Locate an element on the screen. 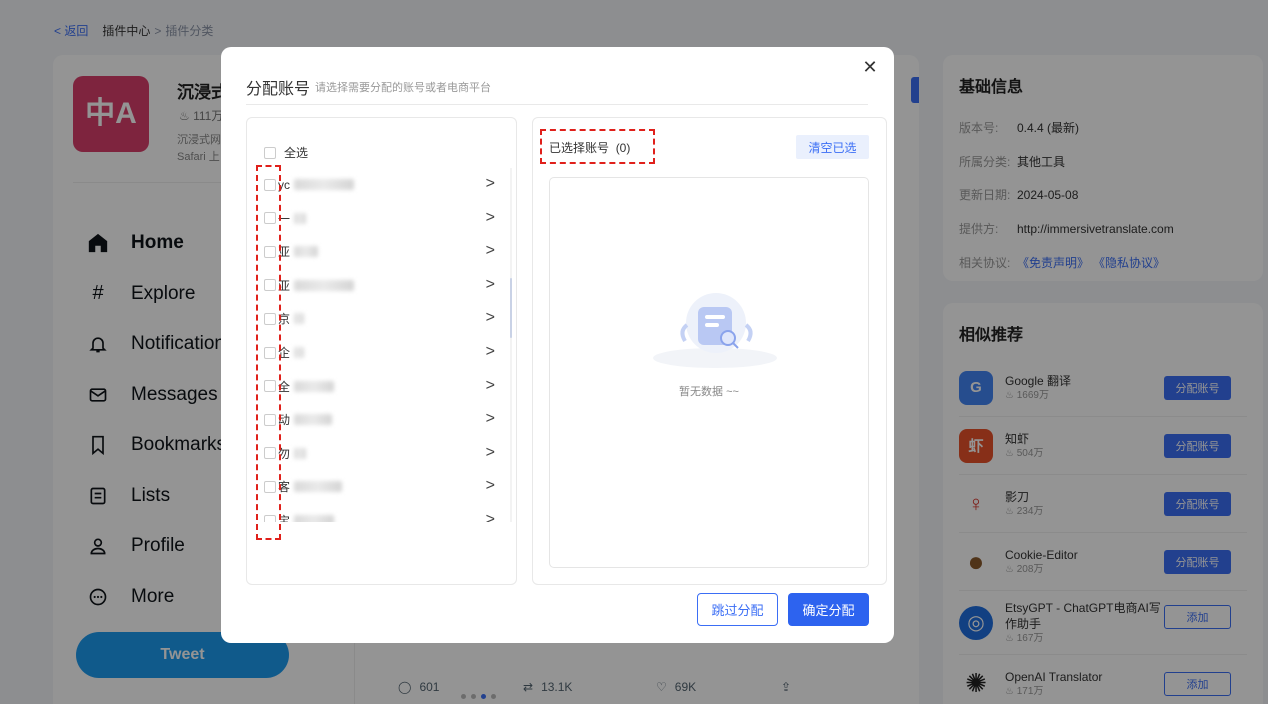 The image size is (1268, 704). checkbox is located at coordinates (270, 152).